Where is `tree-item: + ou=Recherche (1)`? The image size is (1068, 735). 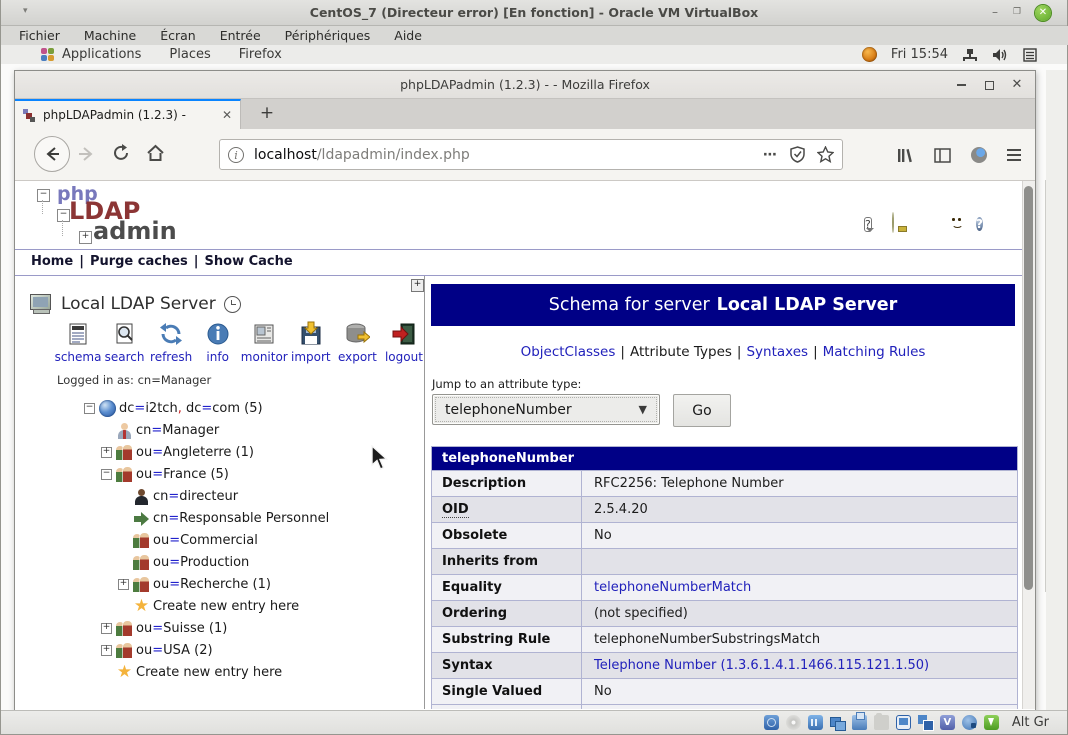
tree-item: + ou=Recherche (1) is located at coordinates (271, 584).